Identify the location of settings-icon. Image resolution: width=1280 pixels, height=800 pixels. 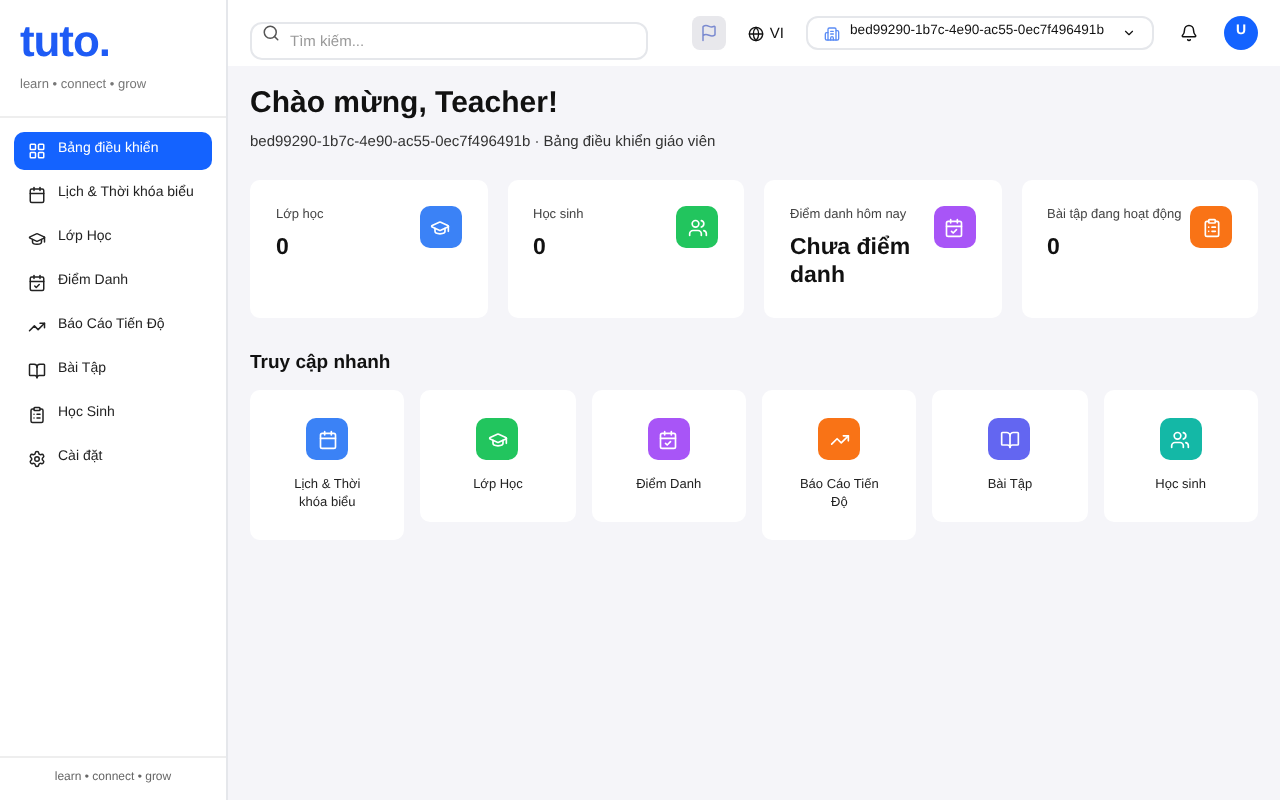
(37, 458).